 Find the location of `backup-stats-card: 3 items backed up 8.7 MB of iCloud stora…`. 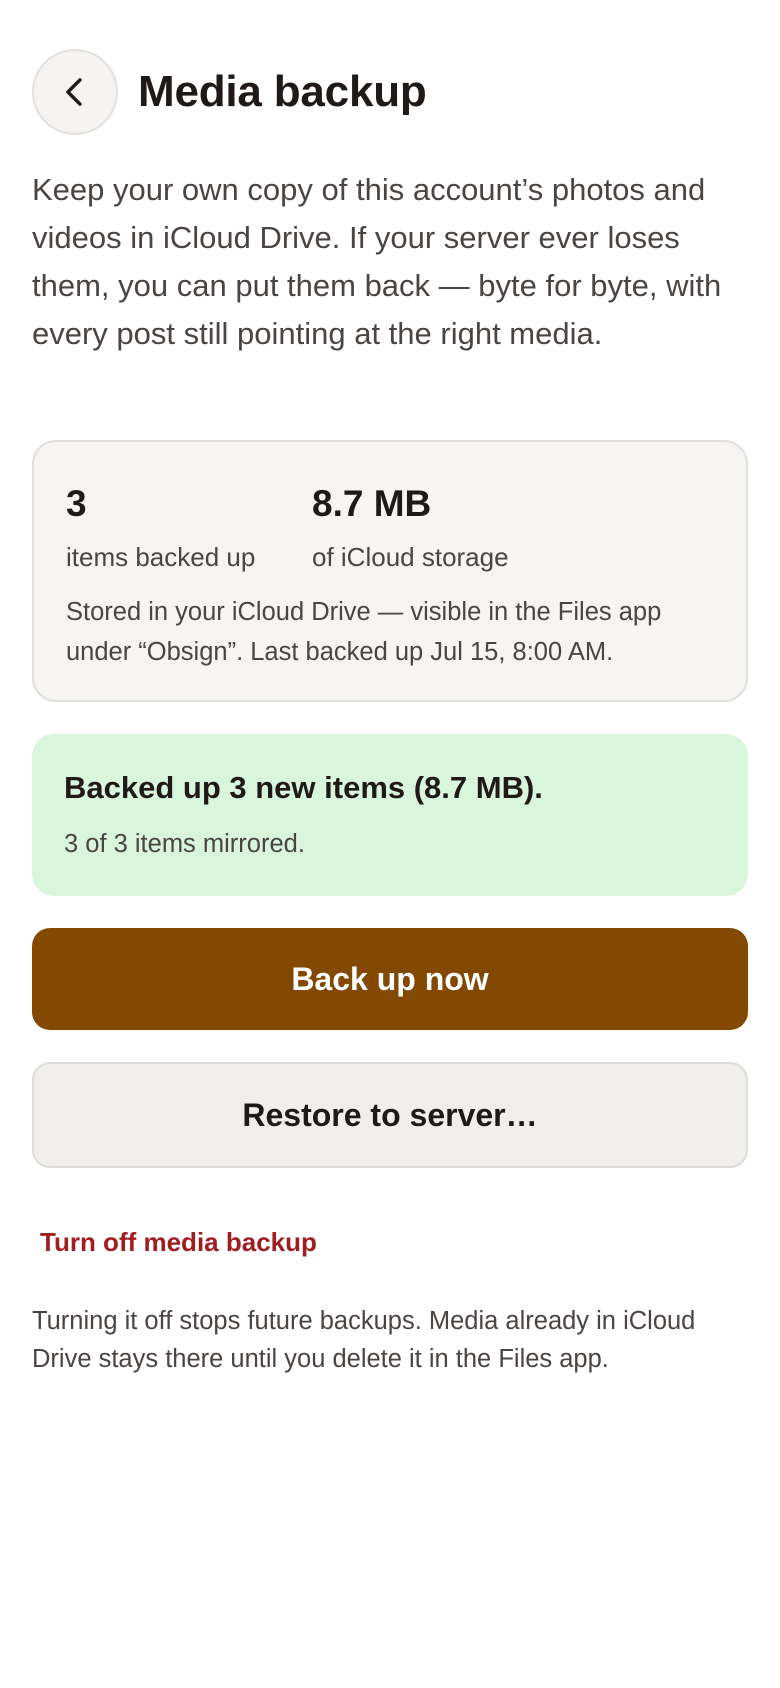

backup-stats-card: 3 items backed up 8.7 MB of iCloud stora… is located at coordinates (390, 571).